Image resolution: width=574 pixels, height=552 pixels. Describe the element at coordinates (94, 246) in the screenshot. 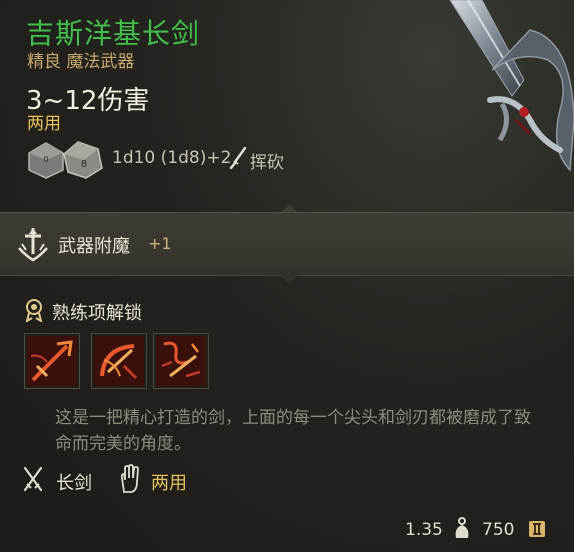

I see `enchantment-label: 武器附魔` at that location.